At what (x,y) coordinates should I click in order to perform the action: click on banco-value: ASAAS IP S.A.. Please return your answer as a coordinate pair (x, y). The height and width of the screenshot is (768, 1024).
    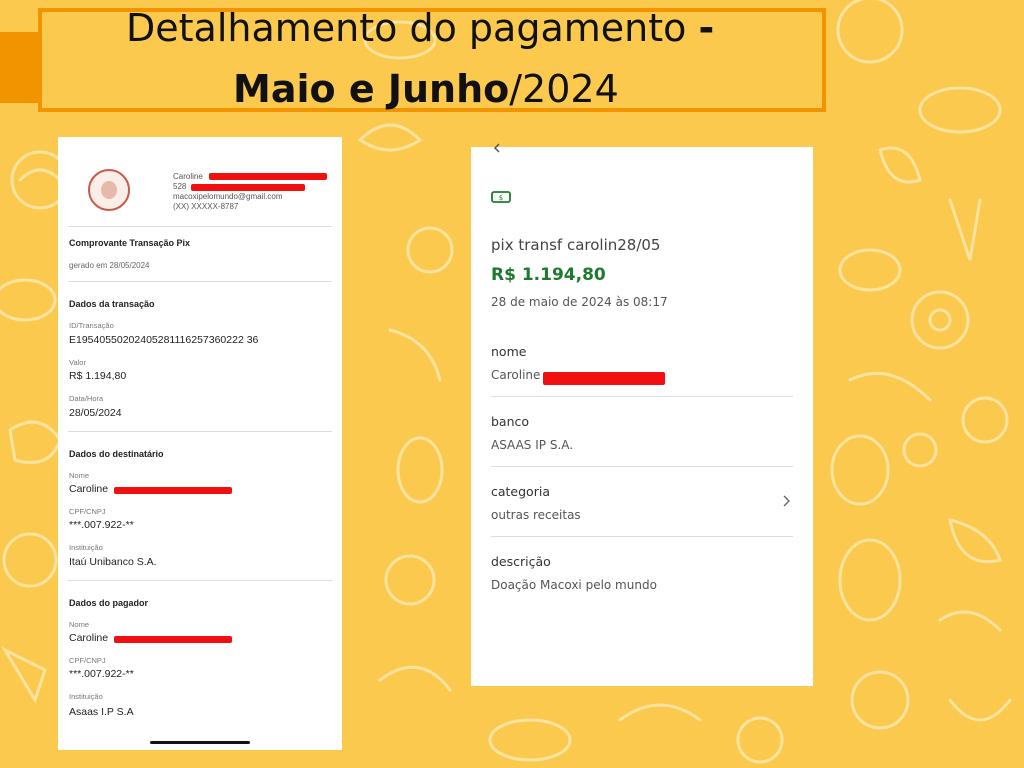
    Looking at the image, I should click on (532, 445).